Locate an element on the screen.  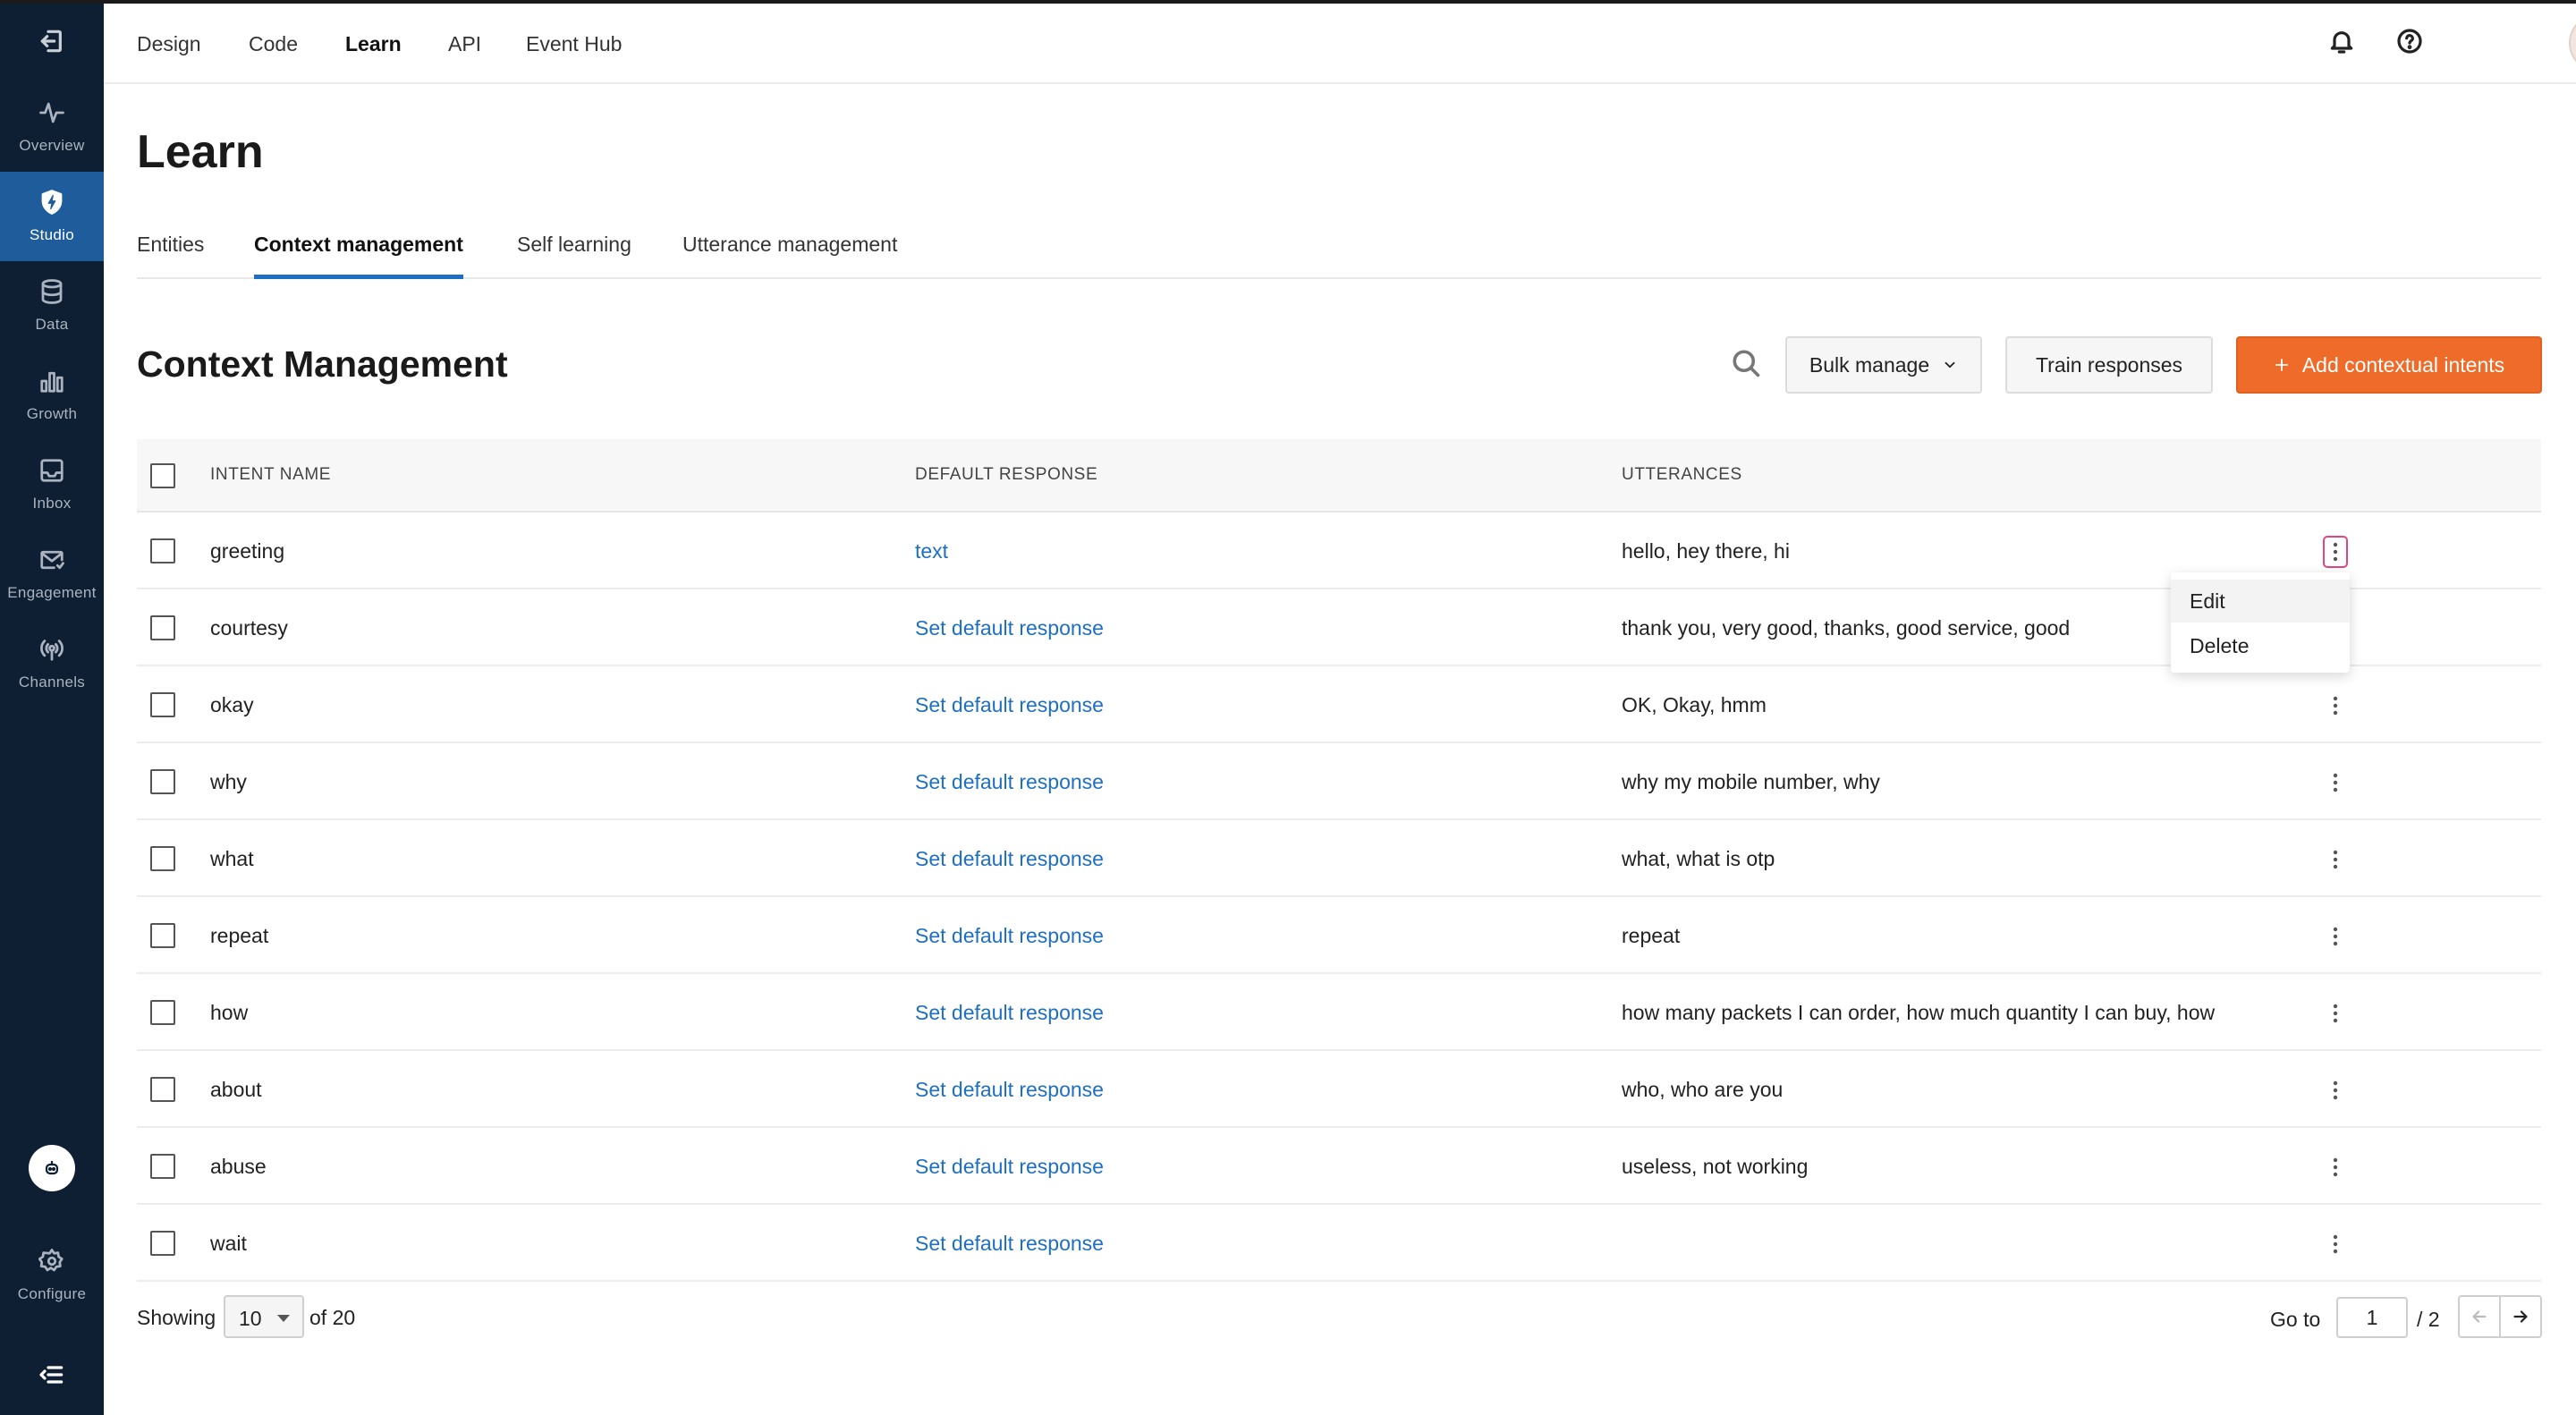
sidebar-item-channels: Channels is located at coordinates (52, 663).